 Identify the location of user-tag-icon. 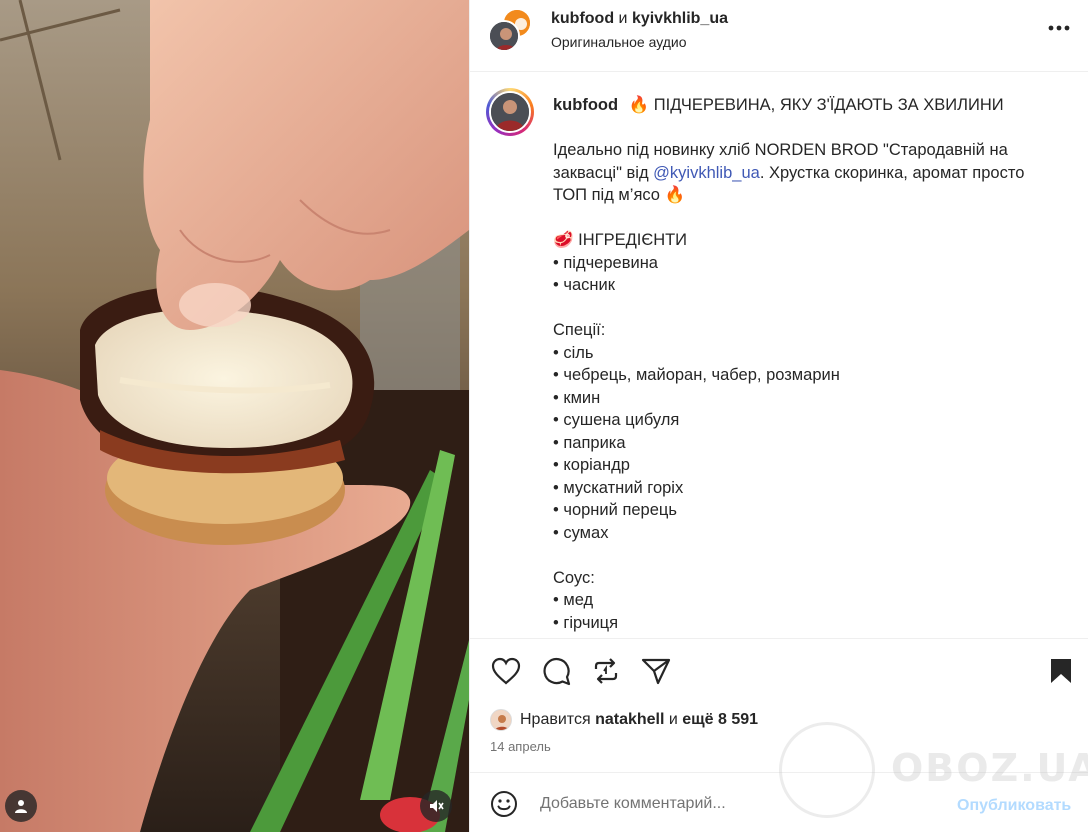
(21, 806).